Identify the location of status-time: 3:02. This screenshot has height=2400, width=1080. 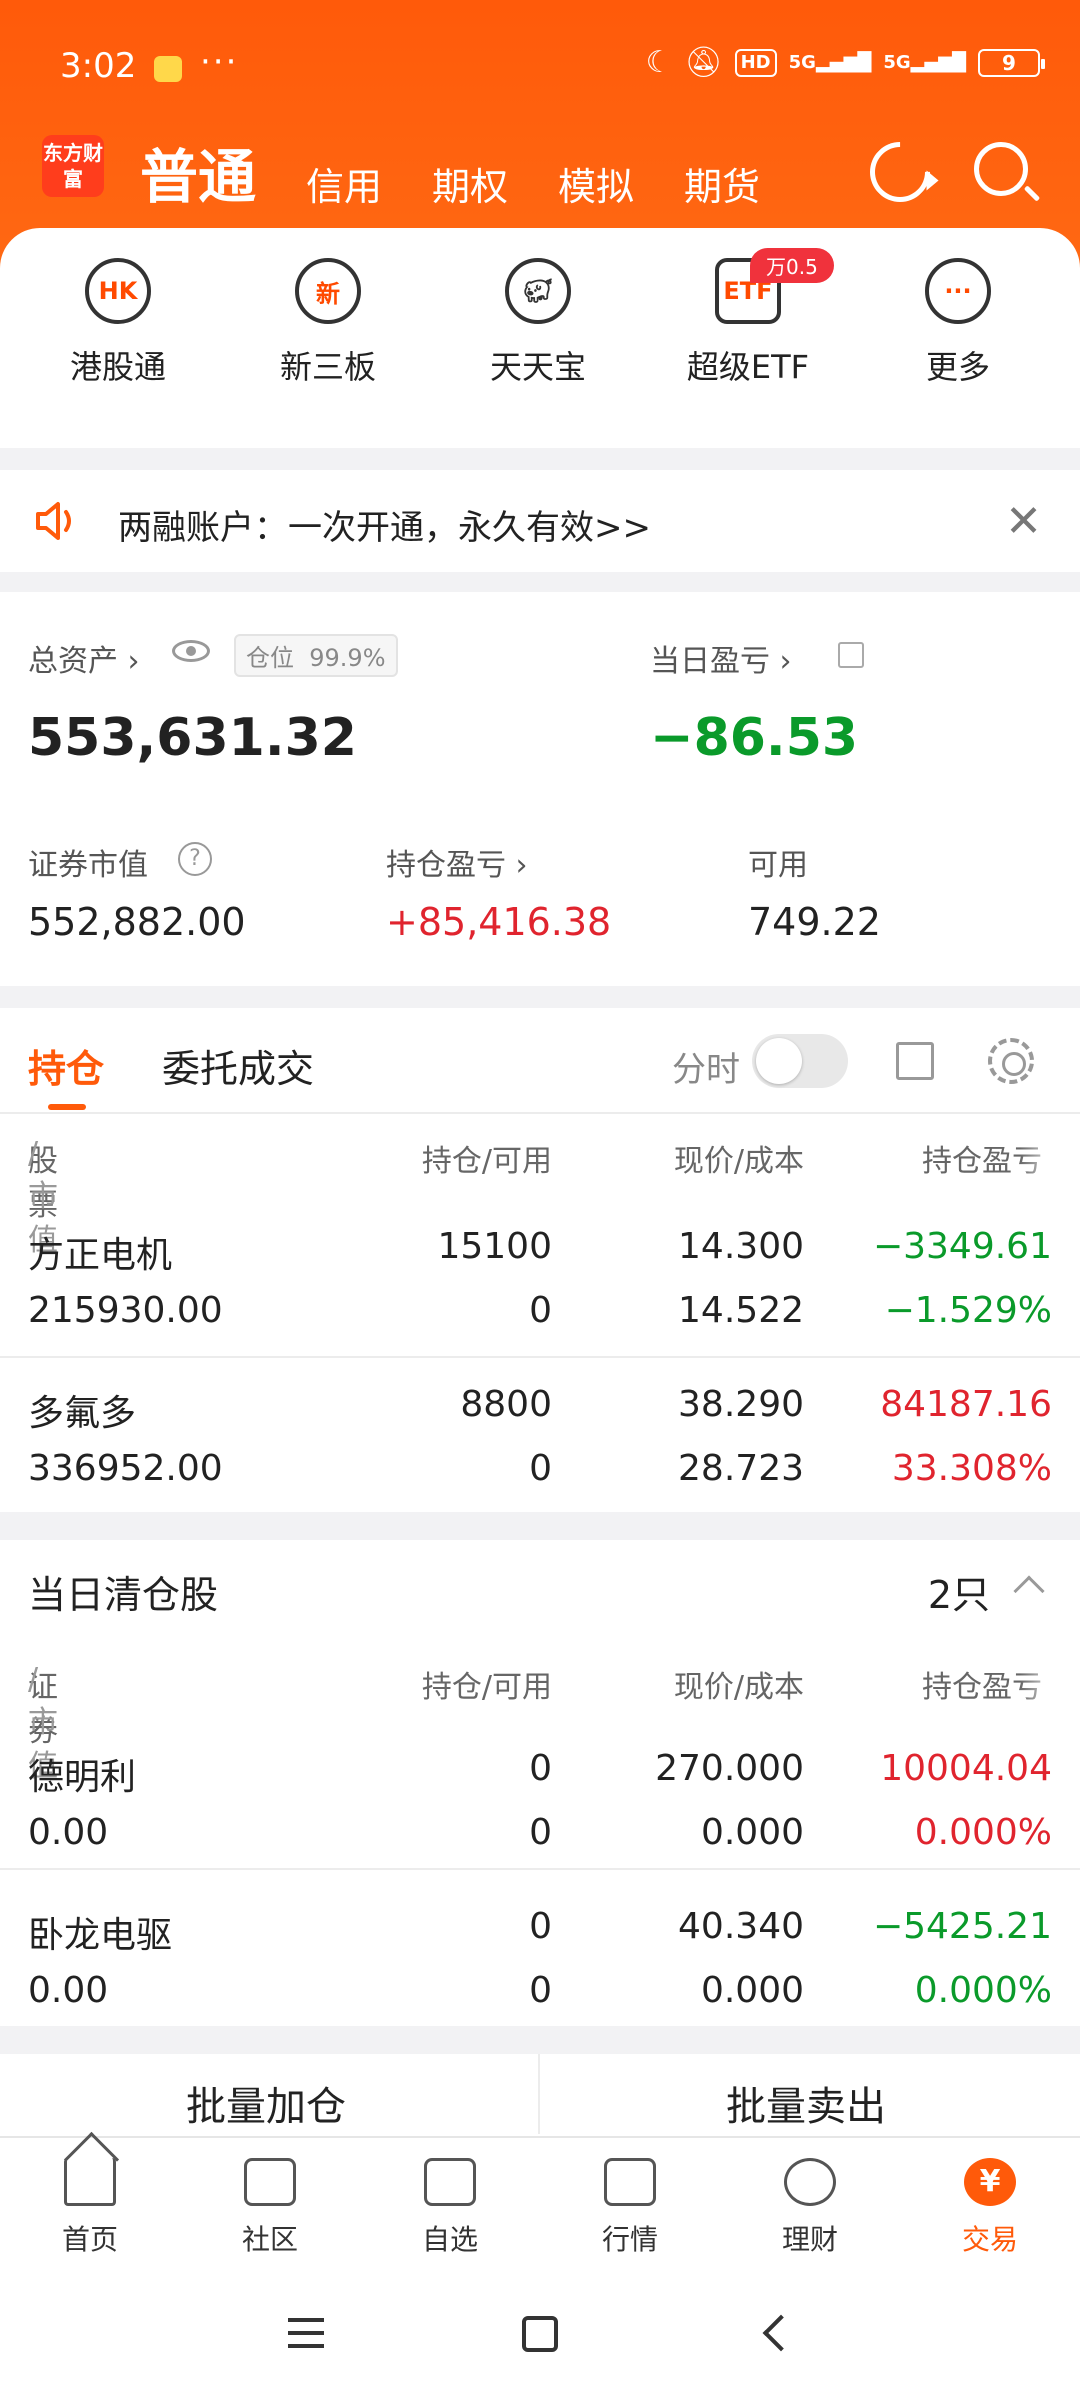
(98, 66).